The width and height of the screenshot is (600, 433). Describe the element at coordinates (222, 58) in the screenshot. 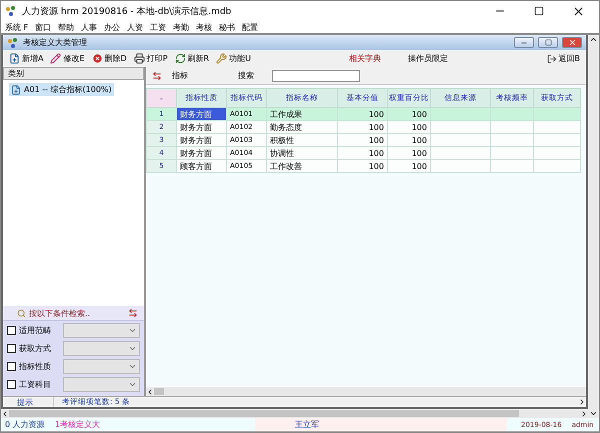

I see `wrench-icon` at that location.